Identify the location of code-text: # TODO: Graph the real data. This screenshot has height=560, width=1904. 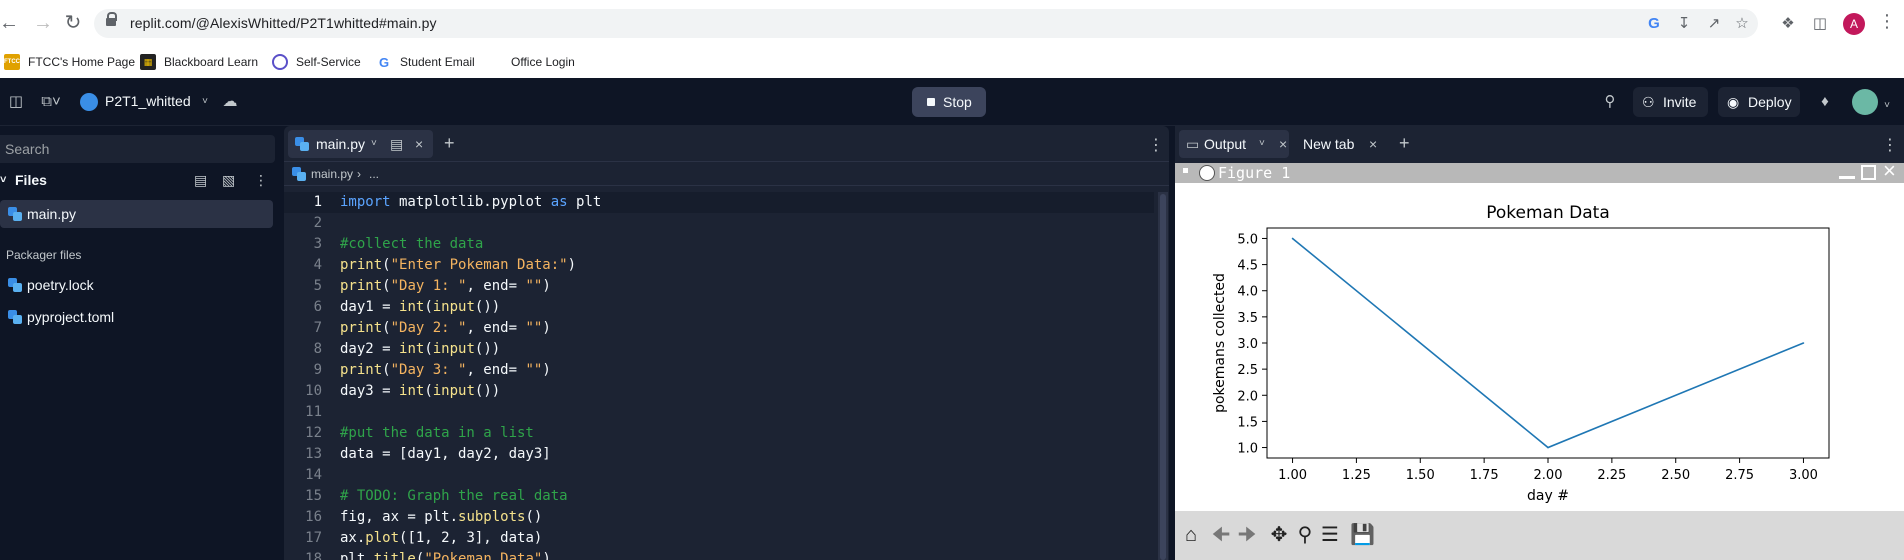
(454, 496).